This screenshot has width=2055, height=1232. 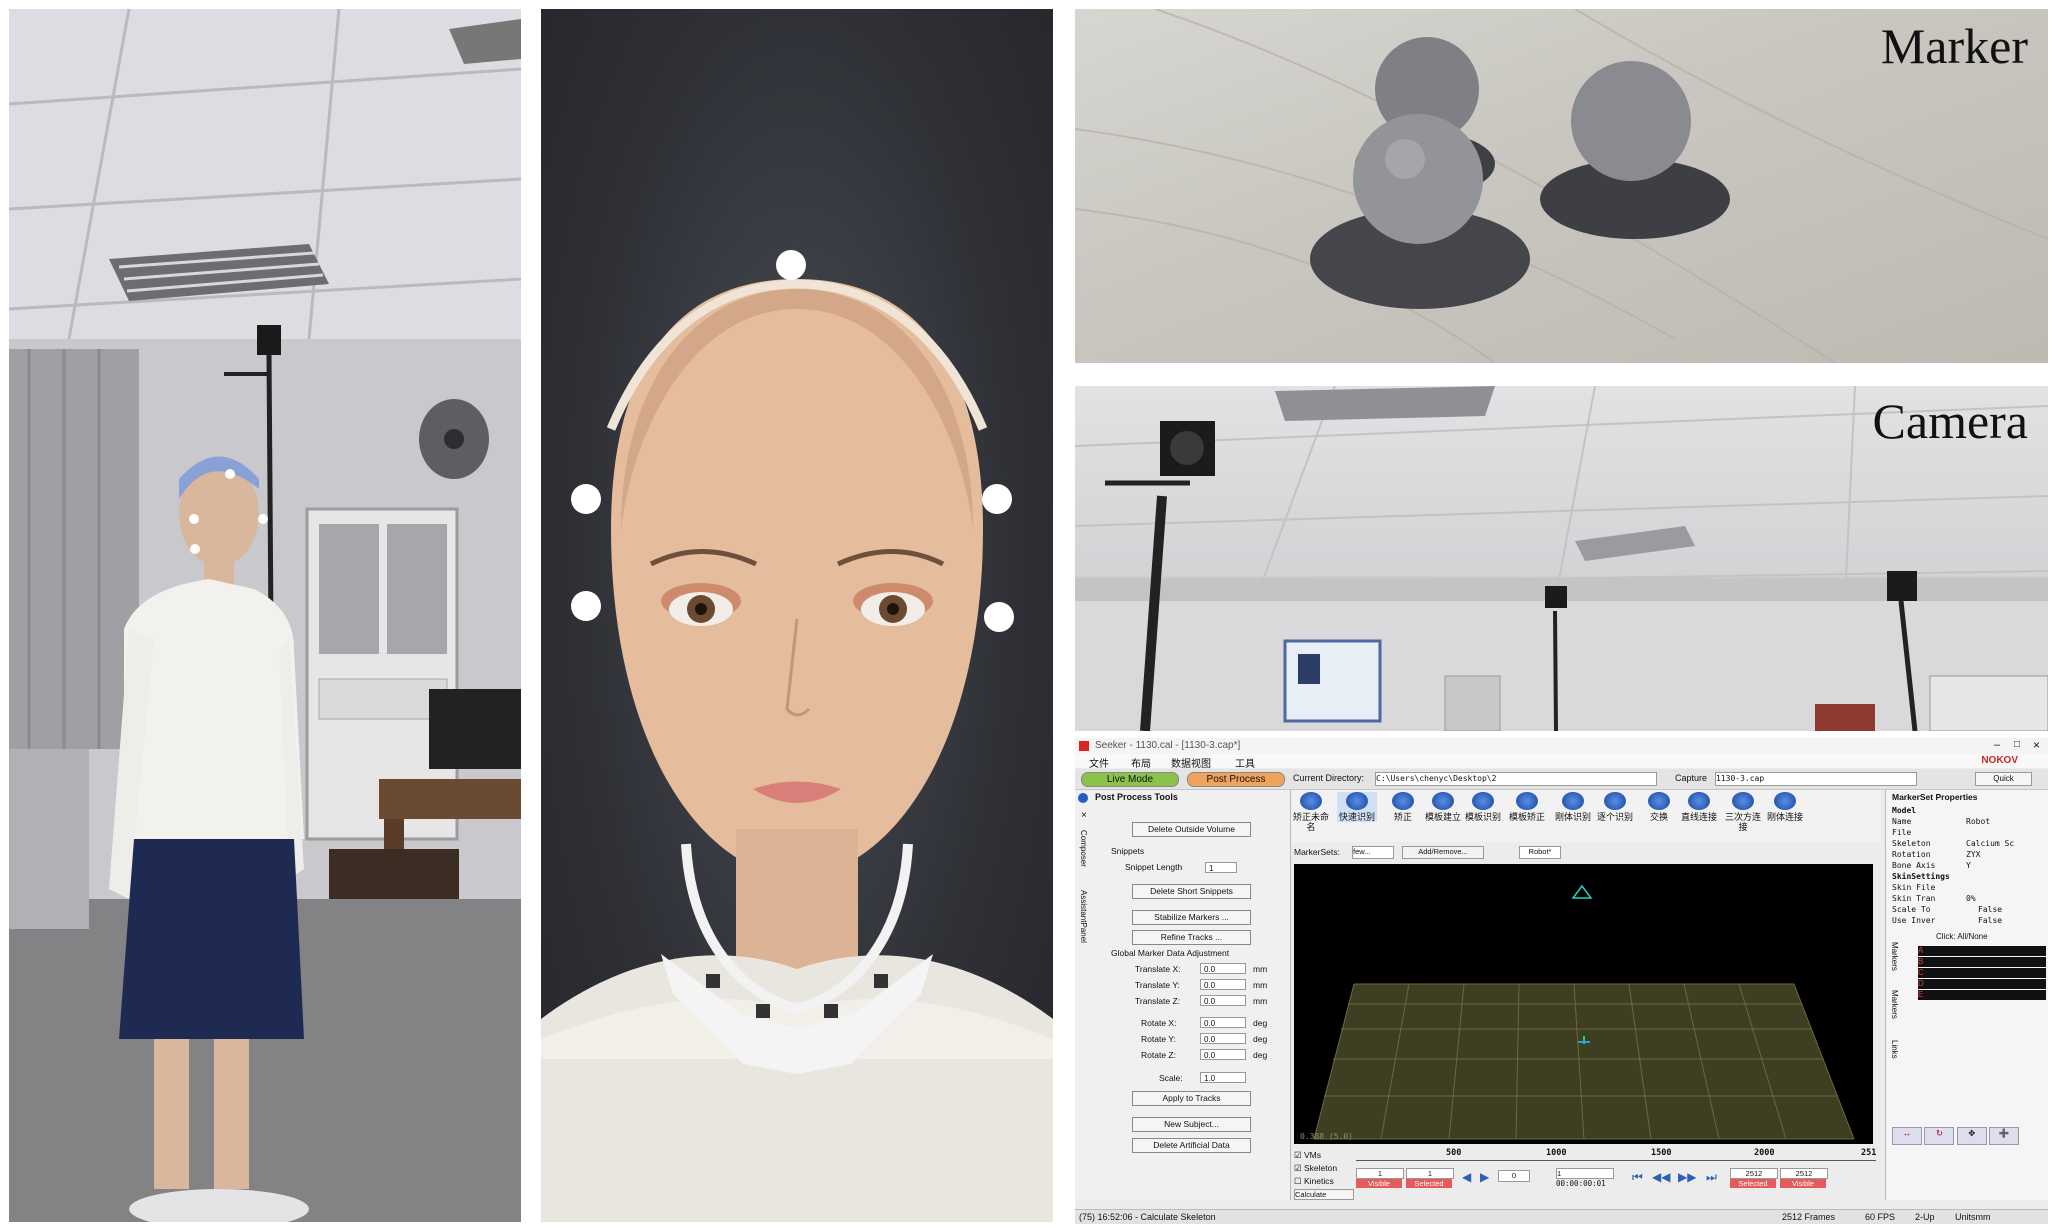 I want to click on menu-file: 文件, so click(x=1099, y=762).